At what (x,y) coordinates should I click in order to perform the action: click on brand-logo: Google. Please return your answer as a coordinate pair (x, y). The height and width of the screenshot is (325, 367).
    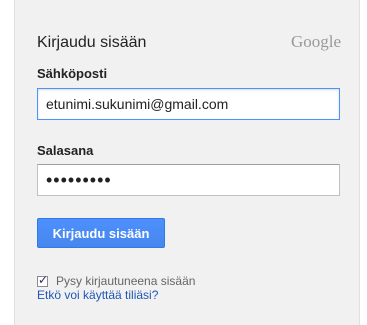
    Looking at the image, I should click on (315, 41).